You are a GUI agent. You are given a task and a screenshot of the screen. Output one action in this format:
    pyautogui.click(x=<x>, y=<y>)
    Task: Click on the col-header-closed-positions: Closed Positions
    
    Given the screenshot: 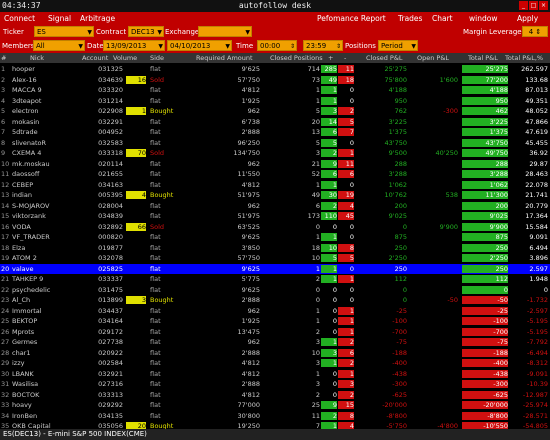 What is the action you would take?
    pyautogui.click(x=296, y=58)
    